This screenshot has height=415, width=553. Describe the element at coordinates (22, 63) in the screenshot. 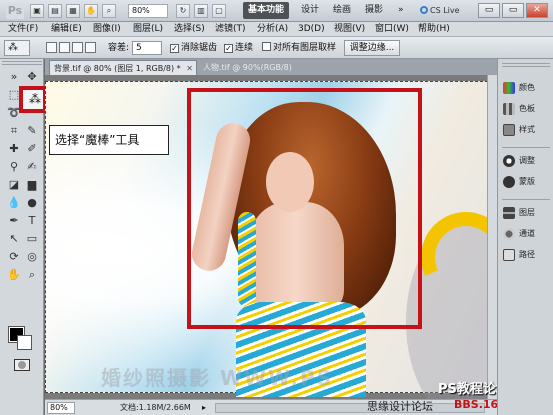

I see `tools-panel-grip` at that location.